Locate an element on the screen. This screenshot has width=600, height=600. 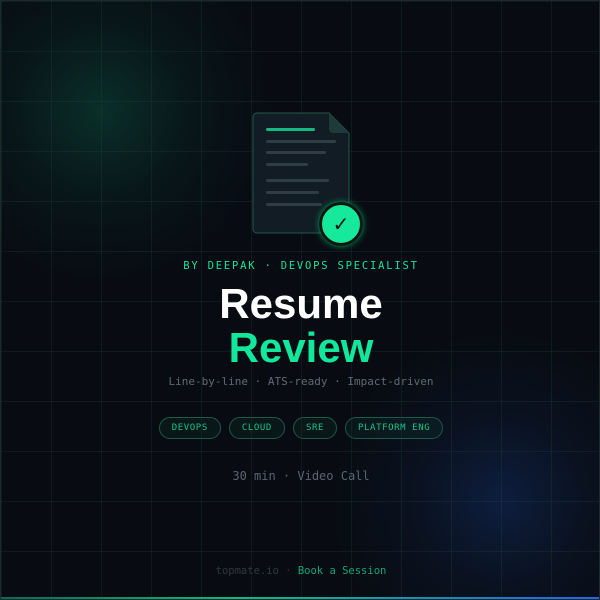
tag-platform-eng: PLATFORM ENG is located at coordinates (394, 428).